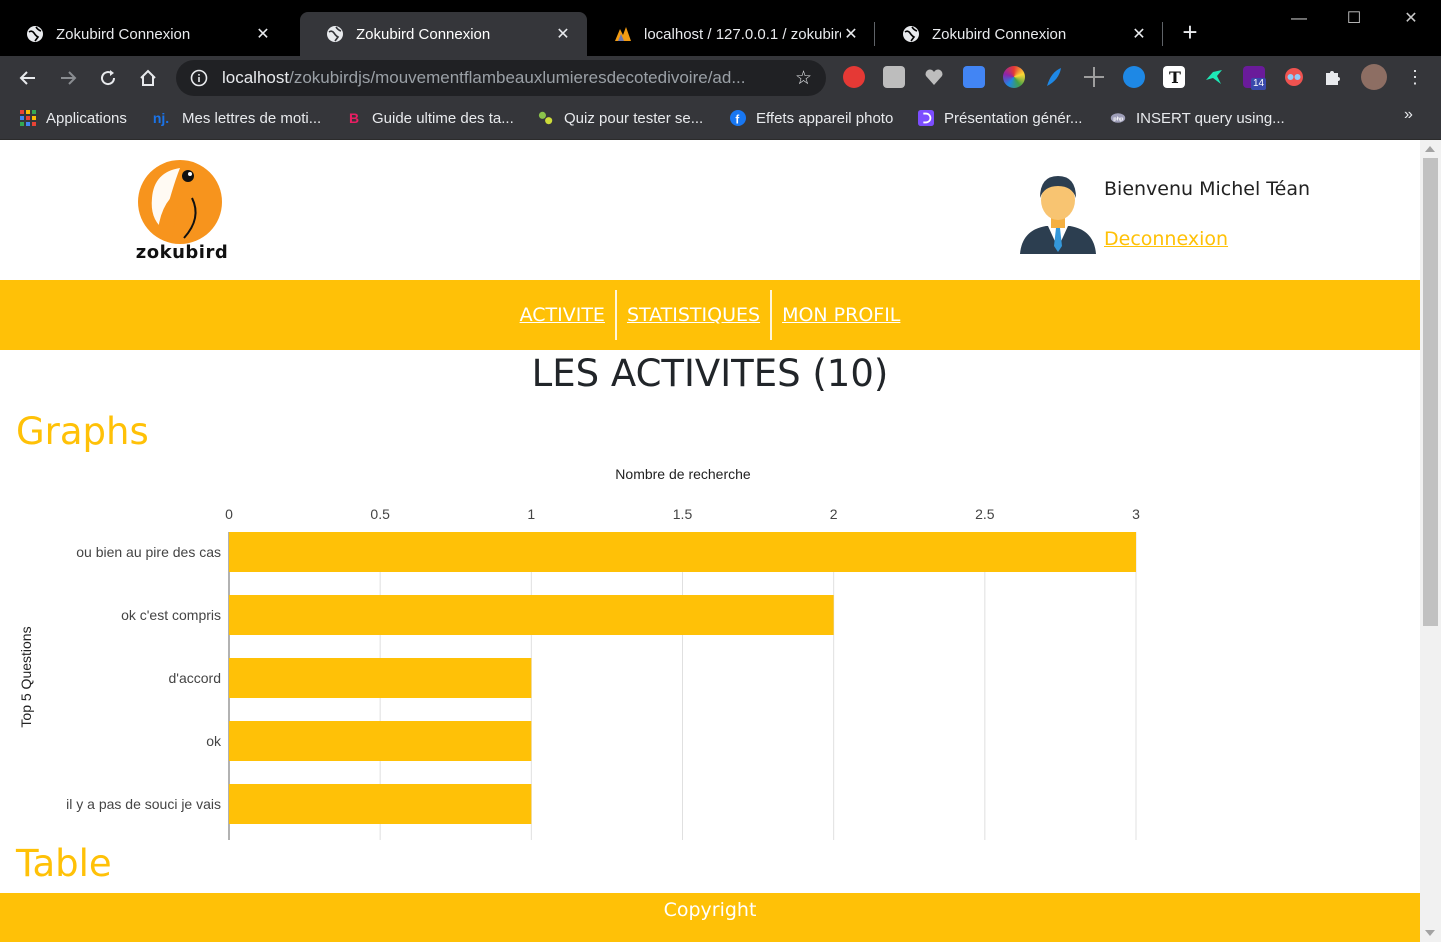  Describe the element at coordinates (693, 315) in the screenshot. I see `nav-statistiques: STATISTIQUES` at that location.